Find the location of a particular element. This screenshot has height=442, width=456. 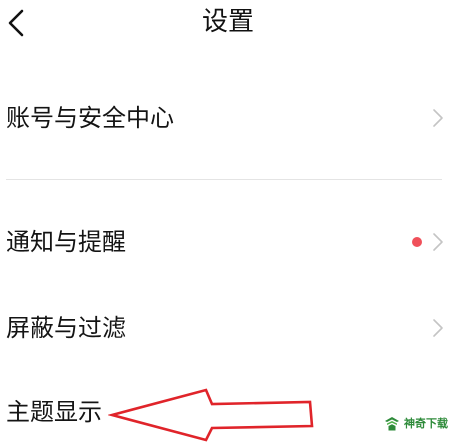

settings-item-label: 屏蔽与过滤 is located at coordinates (66, 328).